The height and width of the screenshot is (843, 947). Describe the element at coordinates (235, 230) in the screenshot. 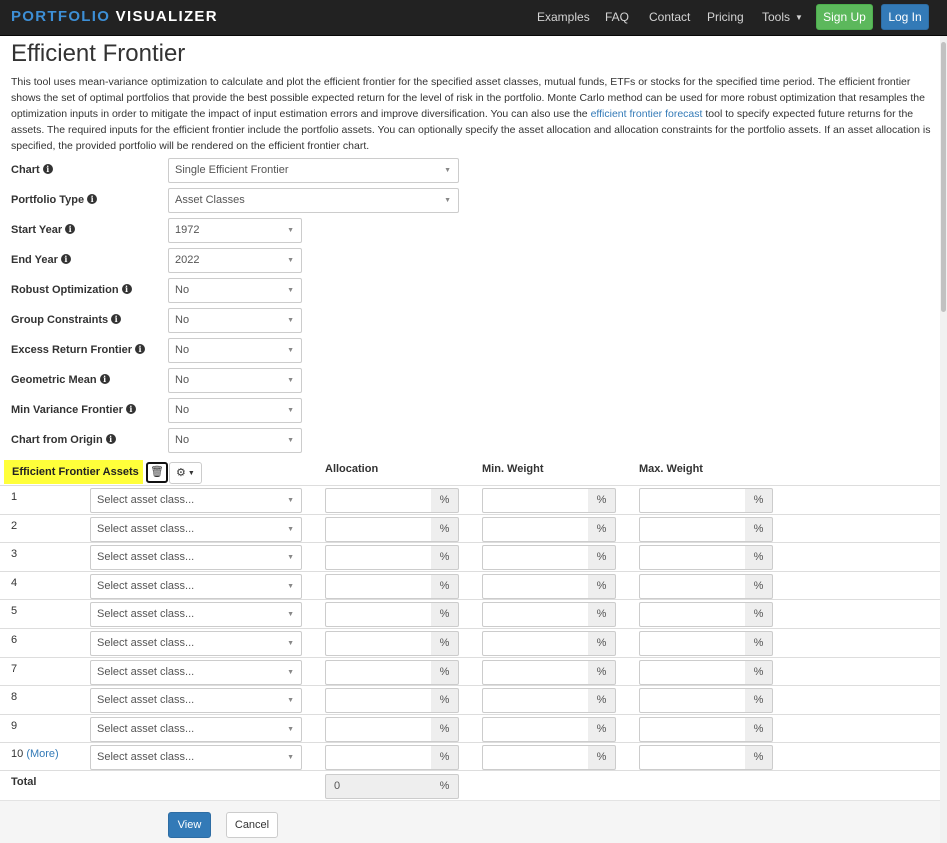

I see `start-year-select: 1972 ▼` at that location.